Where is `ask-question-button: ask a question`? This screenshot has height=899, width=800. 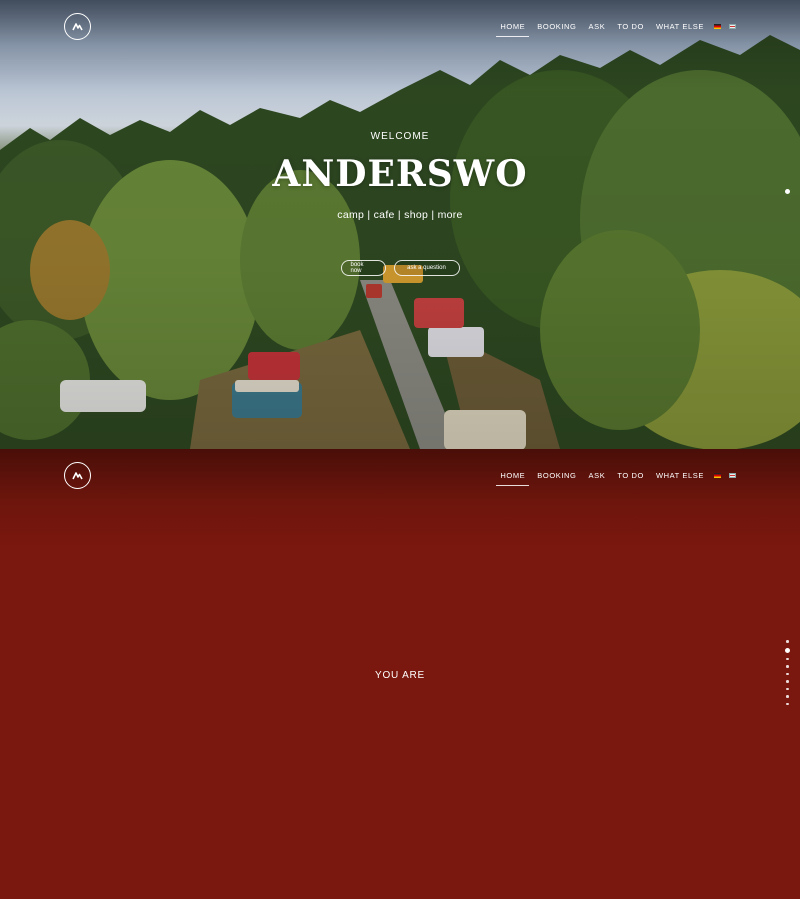 ask-question-button: ask a question is located at coordinates (426, 268).